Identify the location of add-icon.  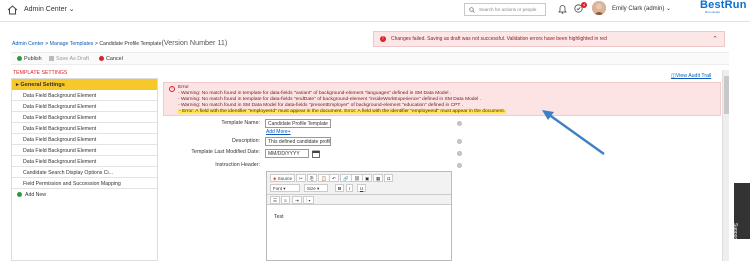
(19, 194).